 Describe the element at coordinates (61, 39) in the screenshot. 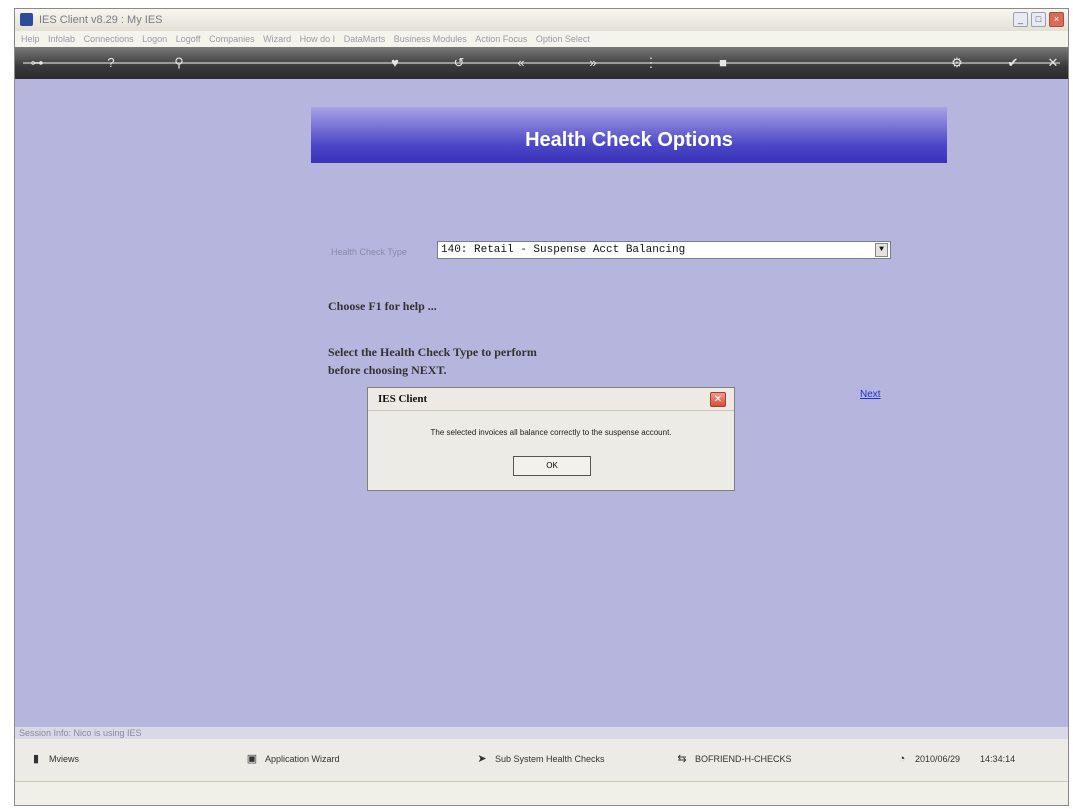

I see `menu-item-infolab: Infolab` at that location.